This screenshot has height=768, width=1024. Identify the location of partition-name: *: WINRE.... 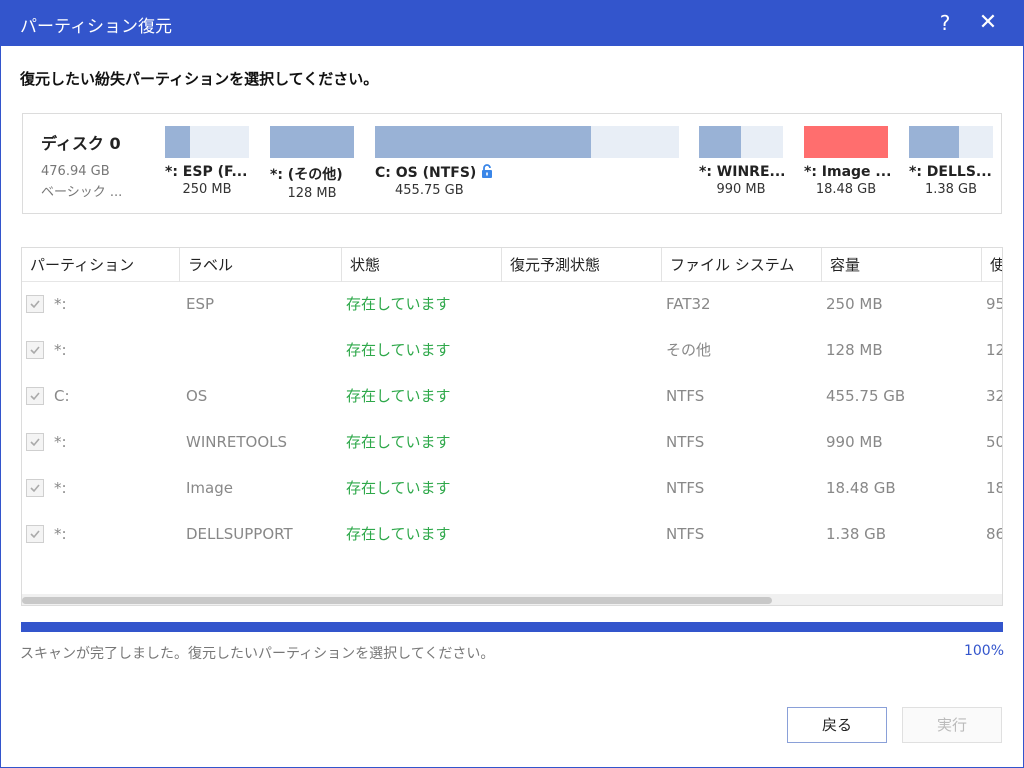
(742, 172).